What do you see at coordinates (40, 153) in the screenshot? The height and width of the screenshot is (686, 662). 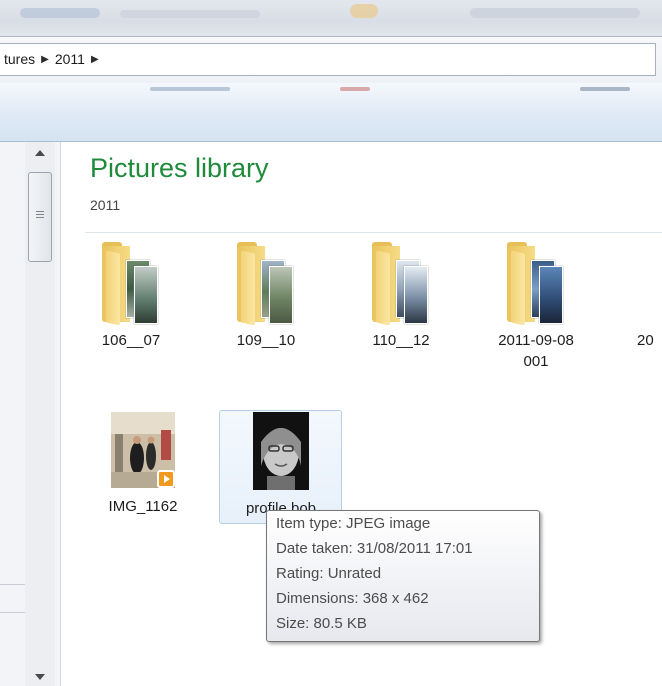 I see `scroll-up-arrow-icon` at bounding box center [40, 153].